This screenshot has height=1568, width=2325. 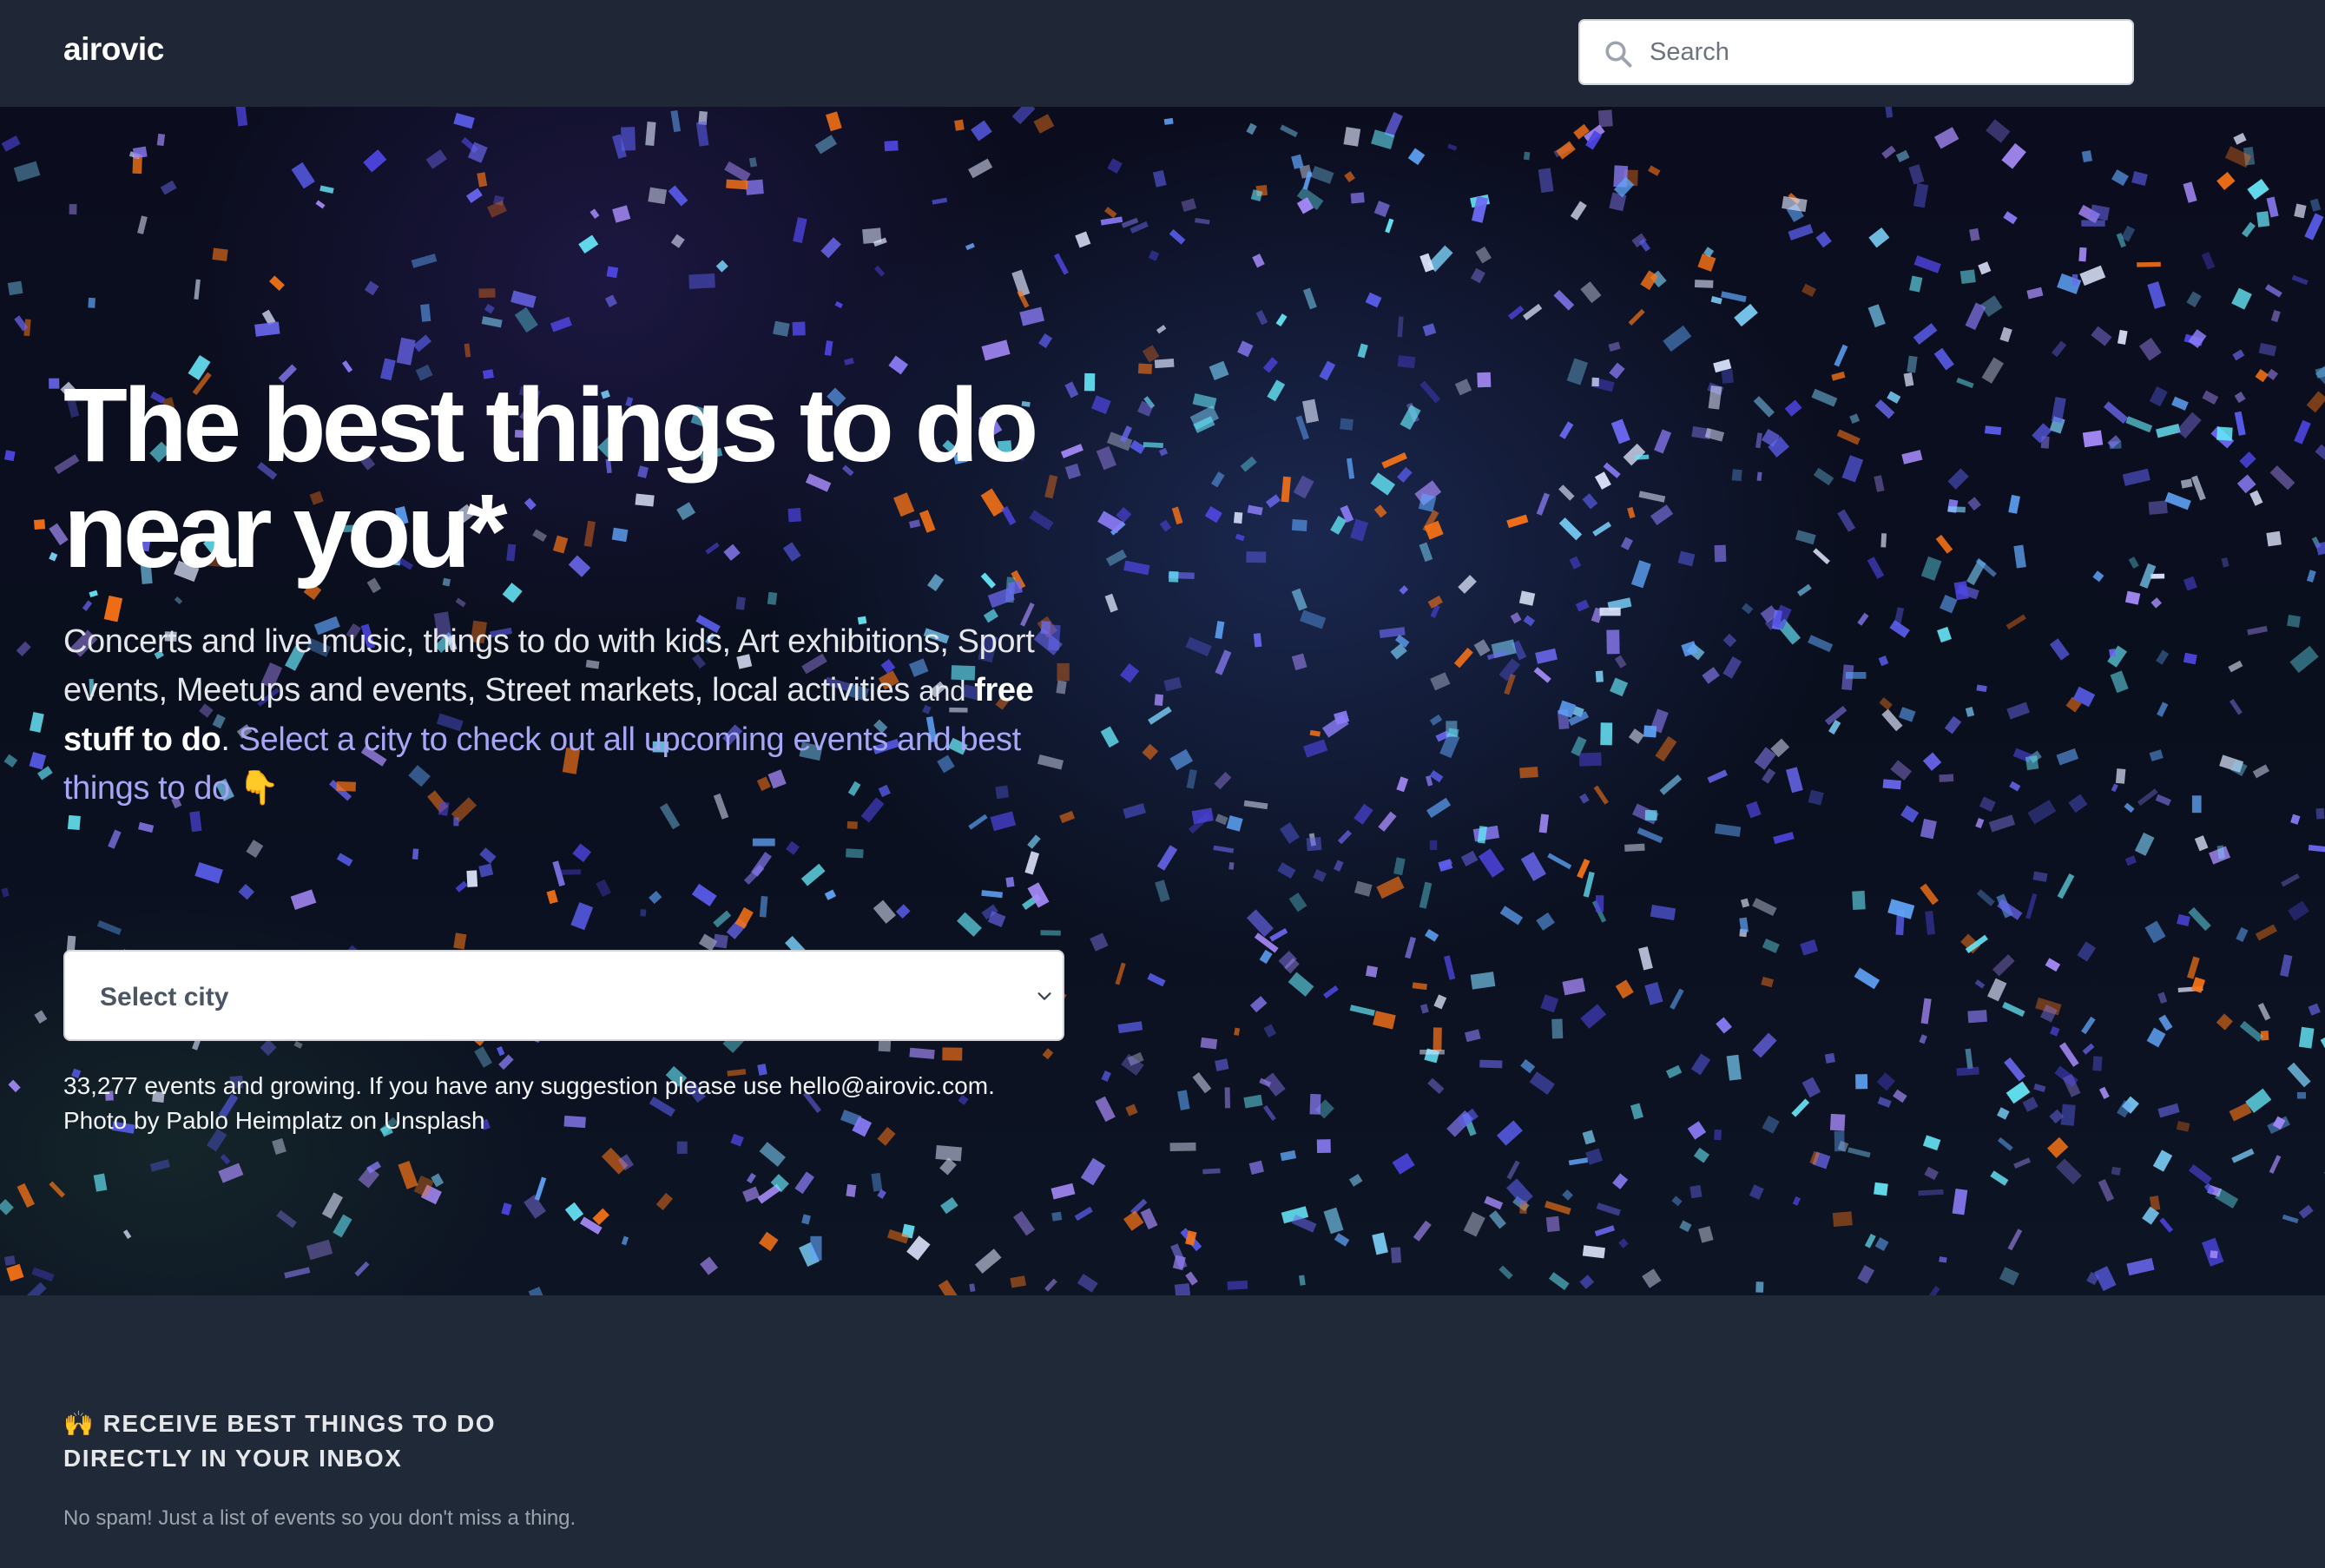 What do you see at coordinates (564, 995) in the screenshot?
I see `city-select-dropdown: Select city` at bounding box center [564, 995].